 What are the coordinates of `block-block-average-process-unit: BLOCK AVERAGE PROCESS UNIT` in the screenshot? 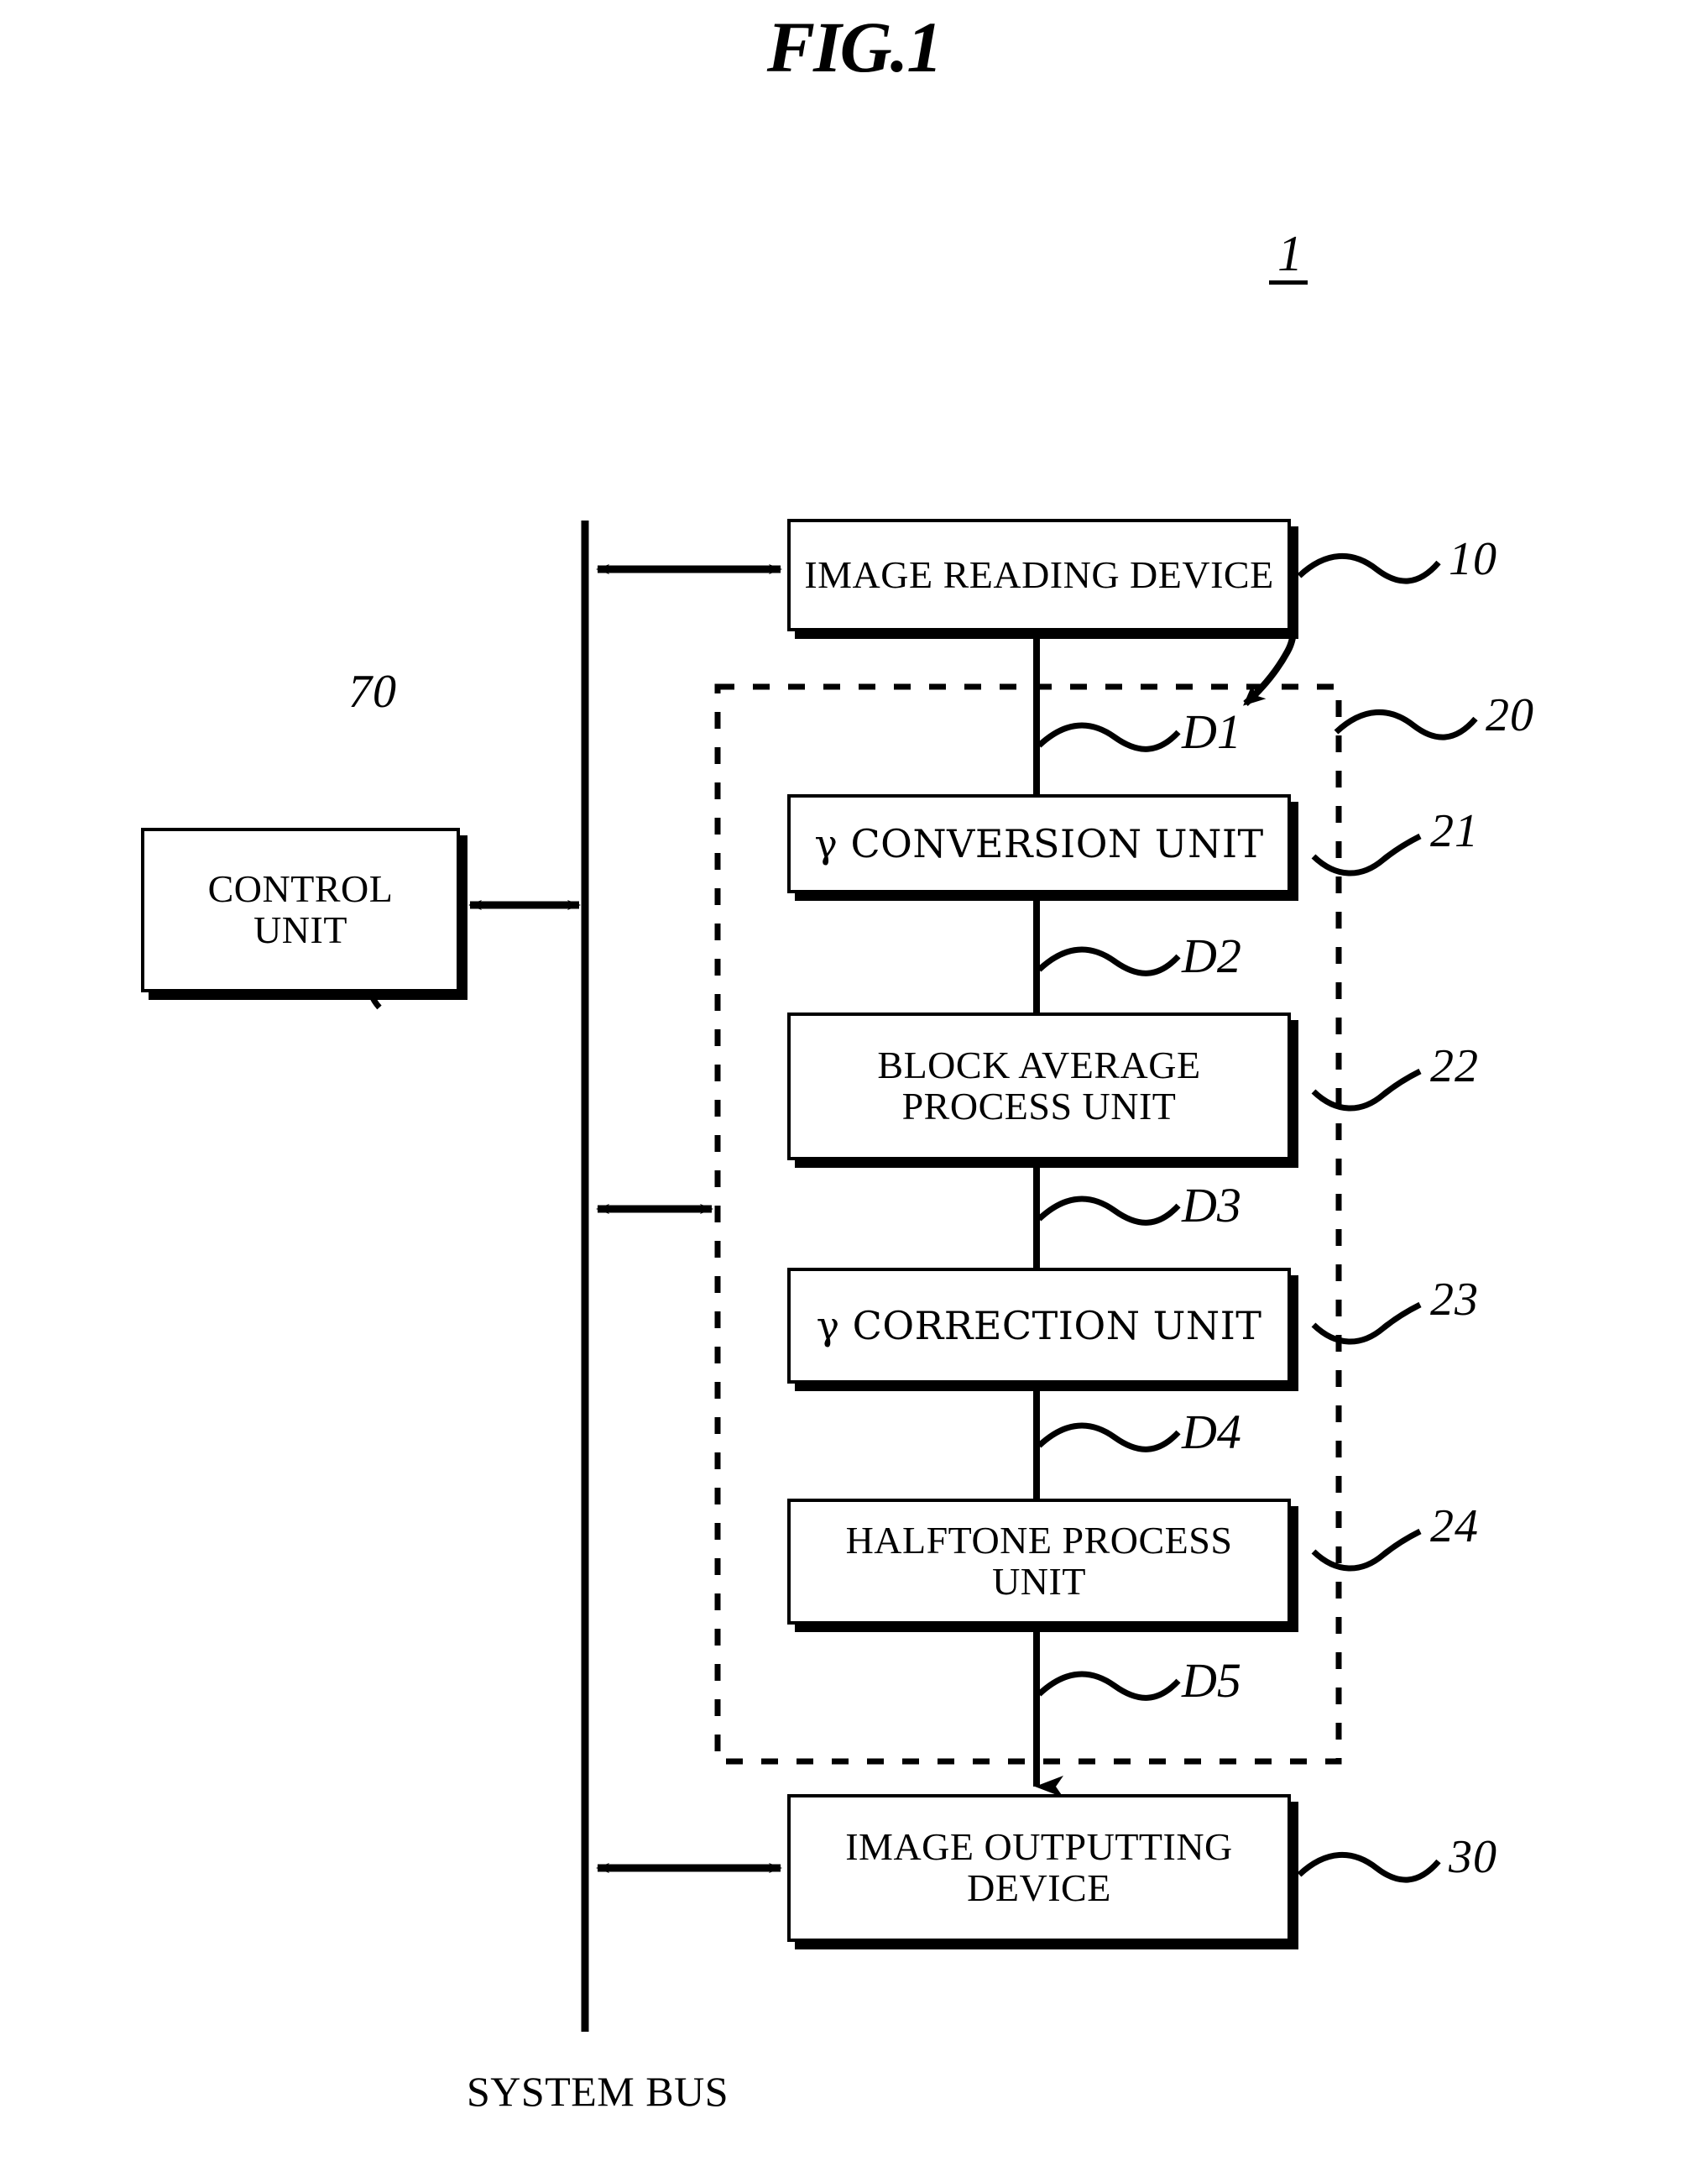 It's located at (1039, 1087).